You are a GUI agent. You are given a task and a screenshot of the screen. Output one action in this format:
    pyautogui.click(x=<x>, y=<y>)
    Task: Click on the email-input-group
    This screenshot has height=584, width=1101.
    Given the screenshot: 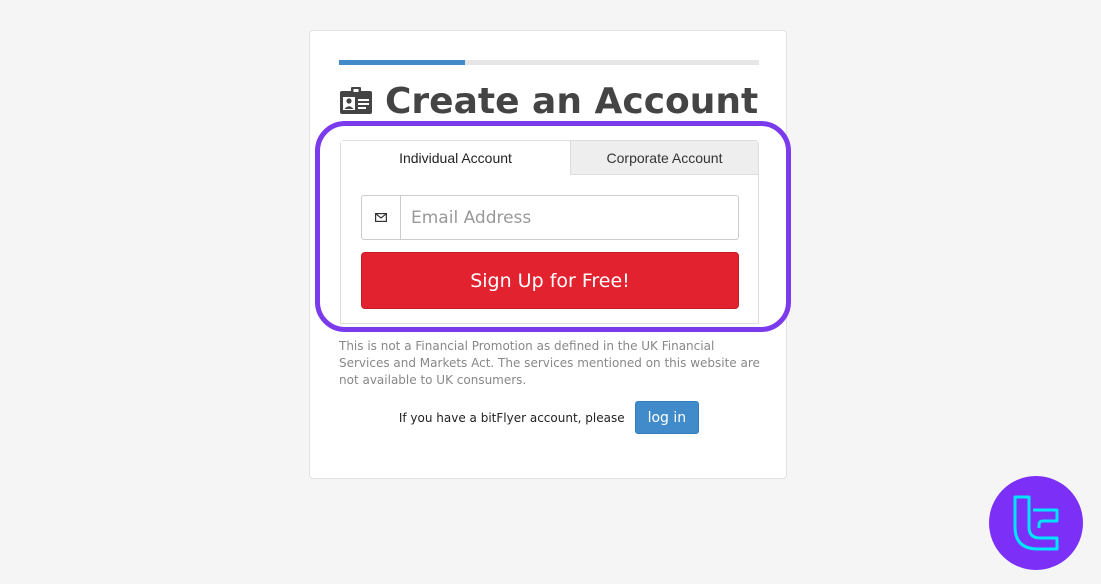 What is the action you would take?
    pyautogui.click(x=550, y=217)
    